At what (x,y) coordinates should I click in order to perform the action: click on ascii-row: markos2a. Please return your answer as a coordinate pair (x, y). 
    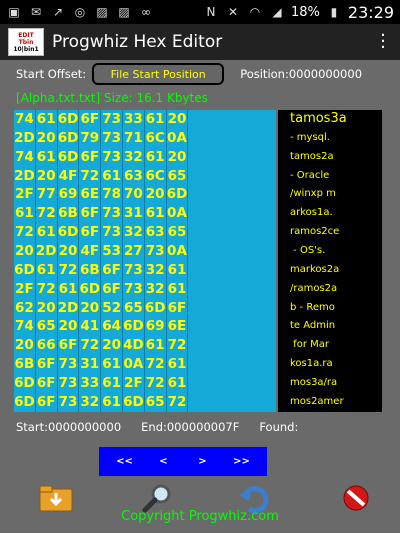
    Looking at the image, I should click on (330, 270).